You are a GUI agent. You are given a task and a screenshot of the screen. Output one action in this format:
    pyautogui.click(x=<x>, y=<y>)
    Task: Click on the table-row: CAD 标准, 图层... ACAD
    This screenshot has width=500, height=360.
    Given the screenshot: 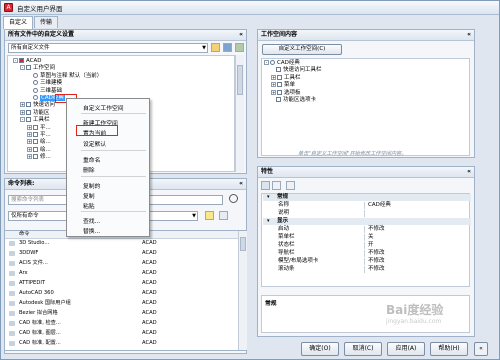 What is the action you would take?
    pyautogui.click(x=123, y=334)
    